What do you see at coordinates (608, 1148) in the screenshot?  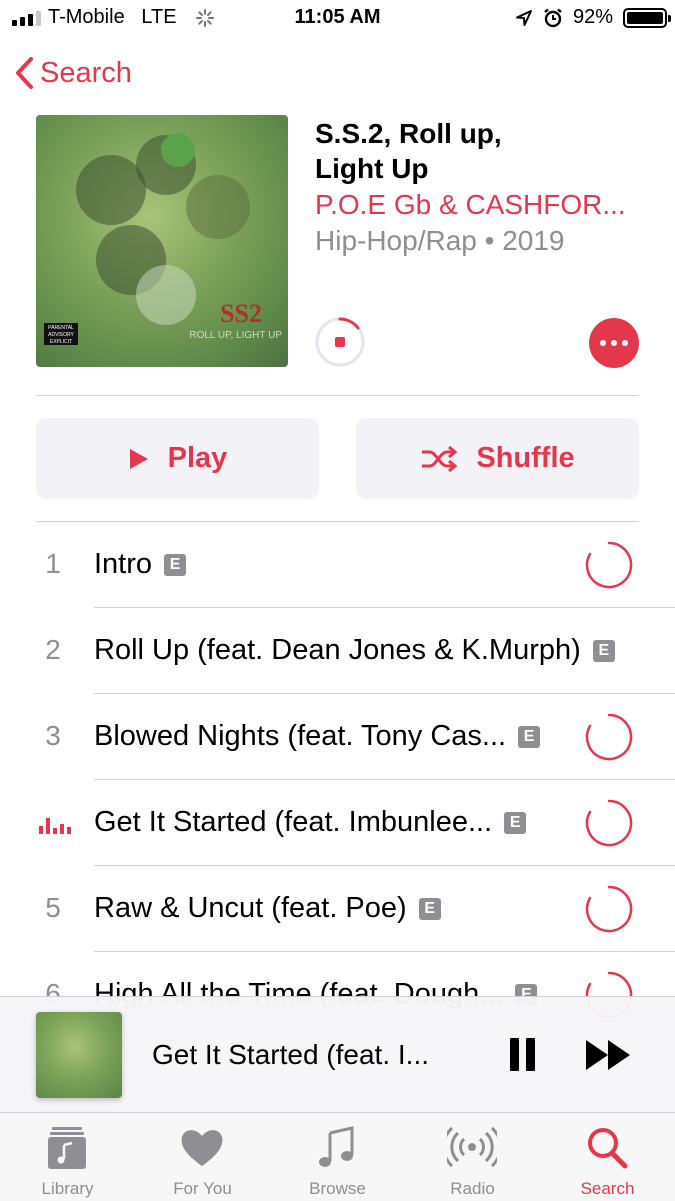 I see `search-icon` at bounding box center [608, 1148].